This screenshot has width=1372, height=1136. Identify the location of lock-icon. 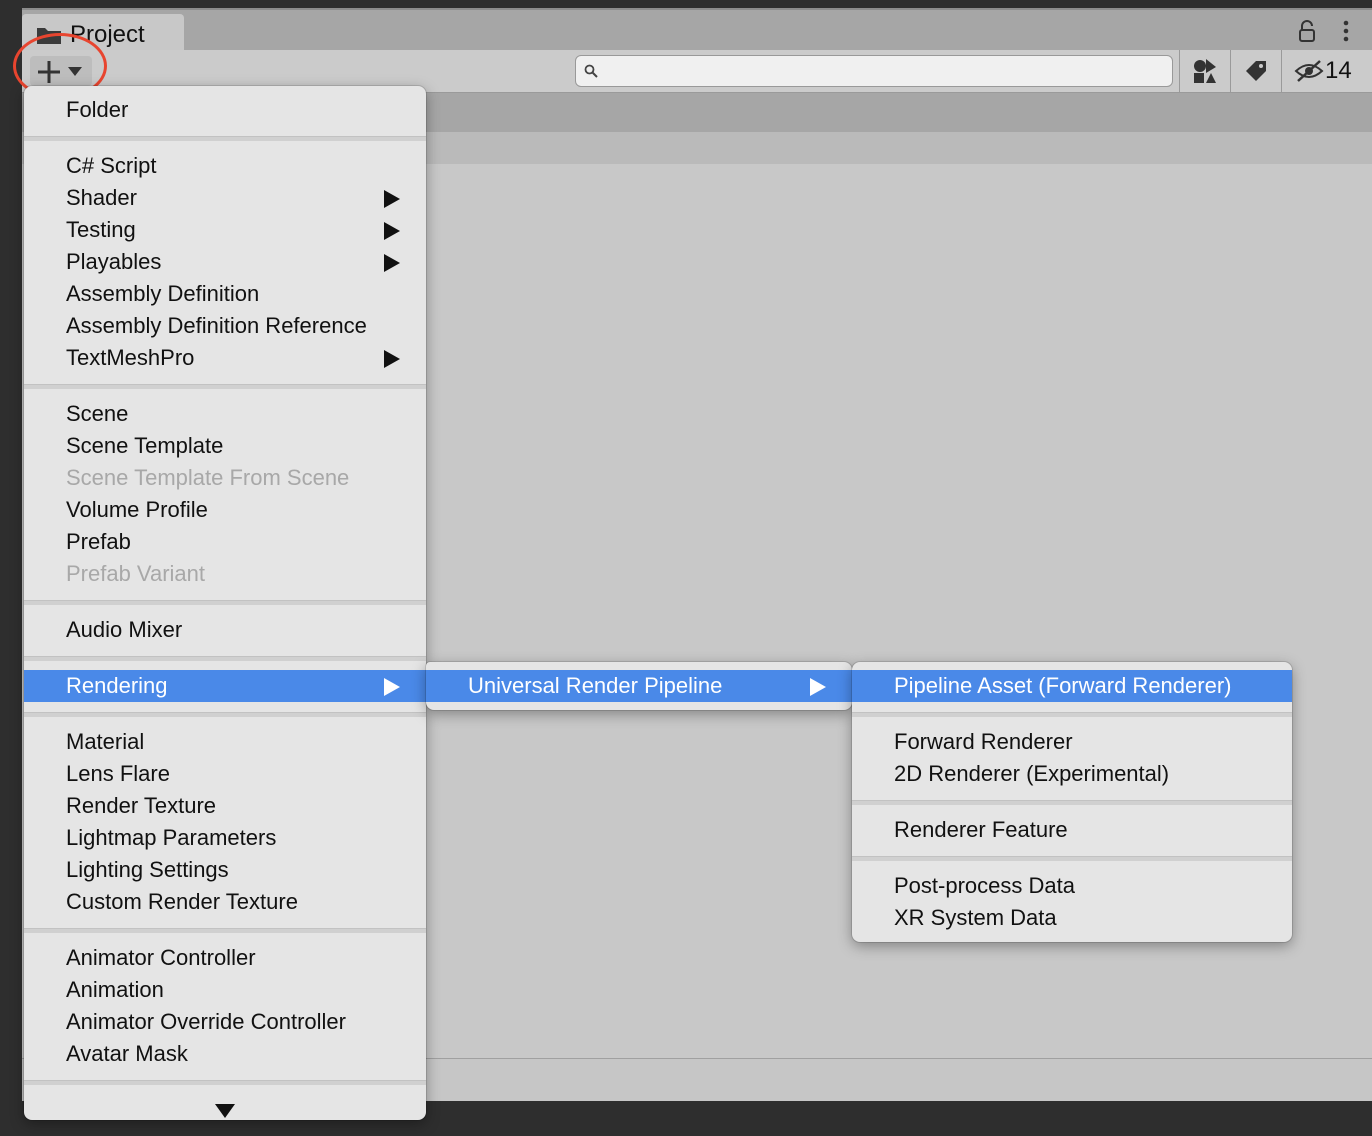
(1307, 31).